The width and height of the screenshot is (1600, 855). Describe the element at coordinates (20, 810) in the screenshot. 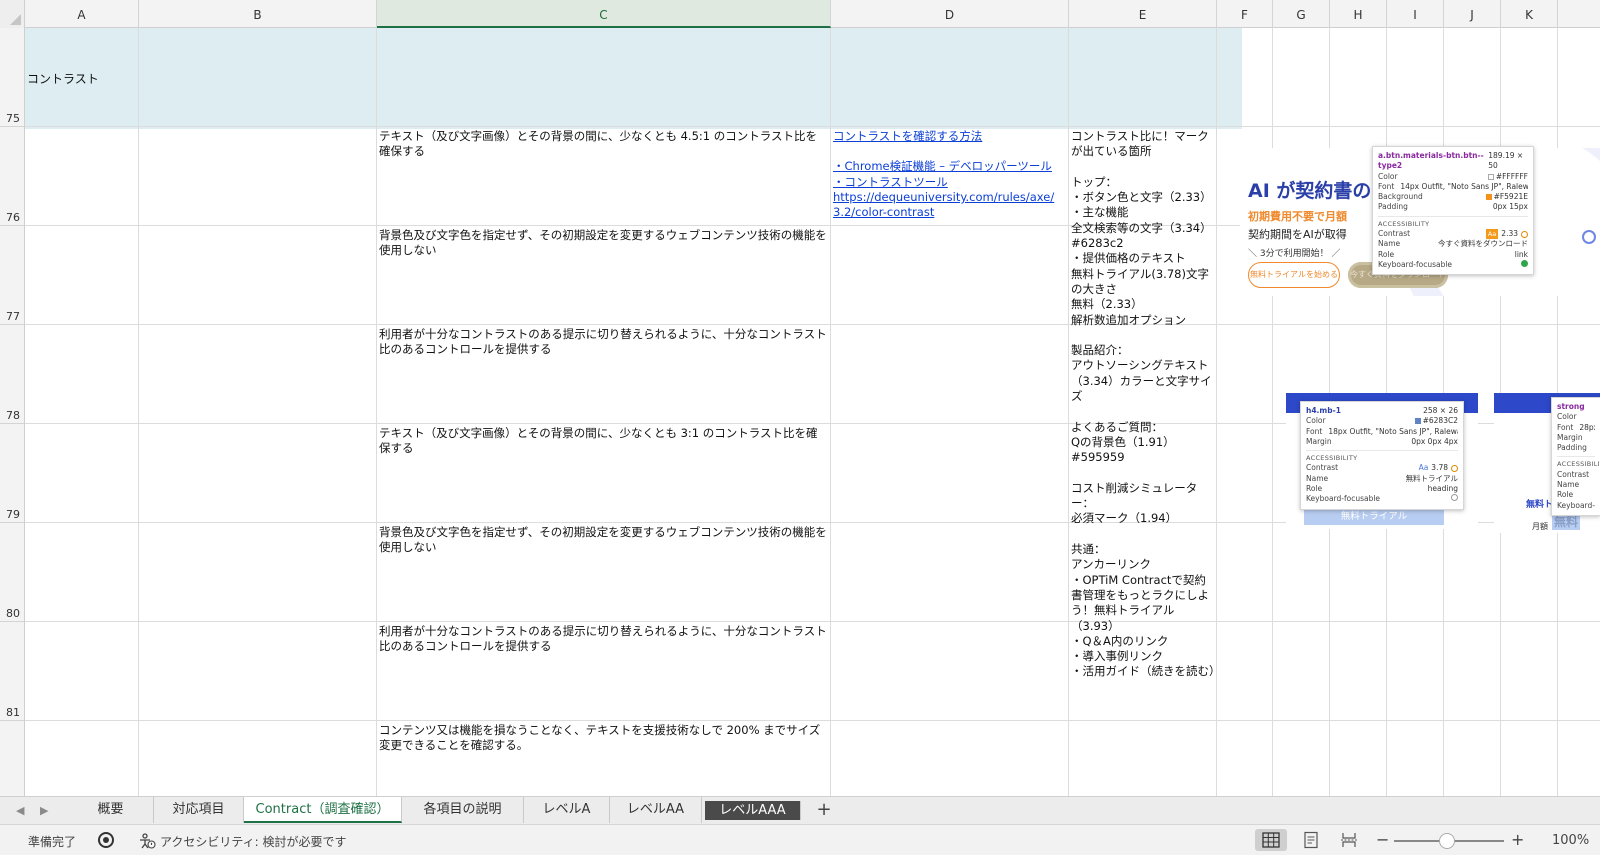

I see `tab-scroll-left-icon: ◀` at that location.